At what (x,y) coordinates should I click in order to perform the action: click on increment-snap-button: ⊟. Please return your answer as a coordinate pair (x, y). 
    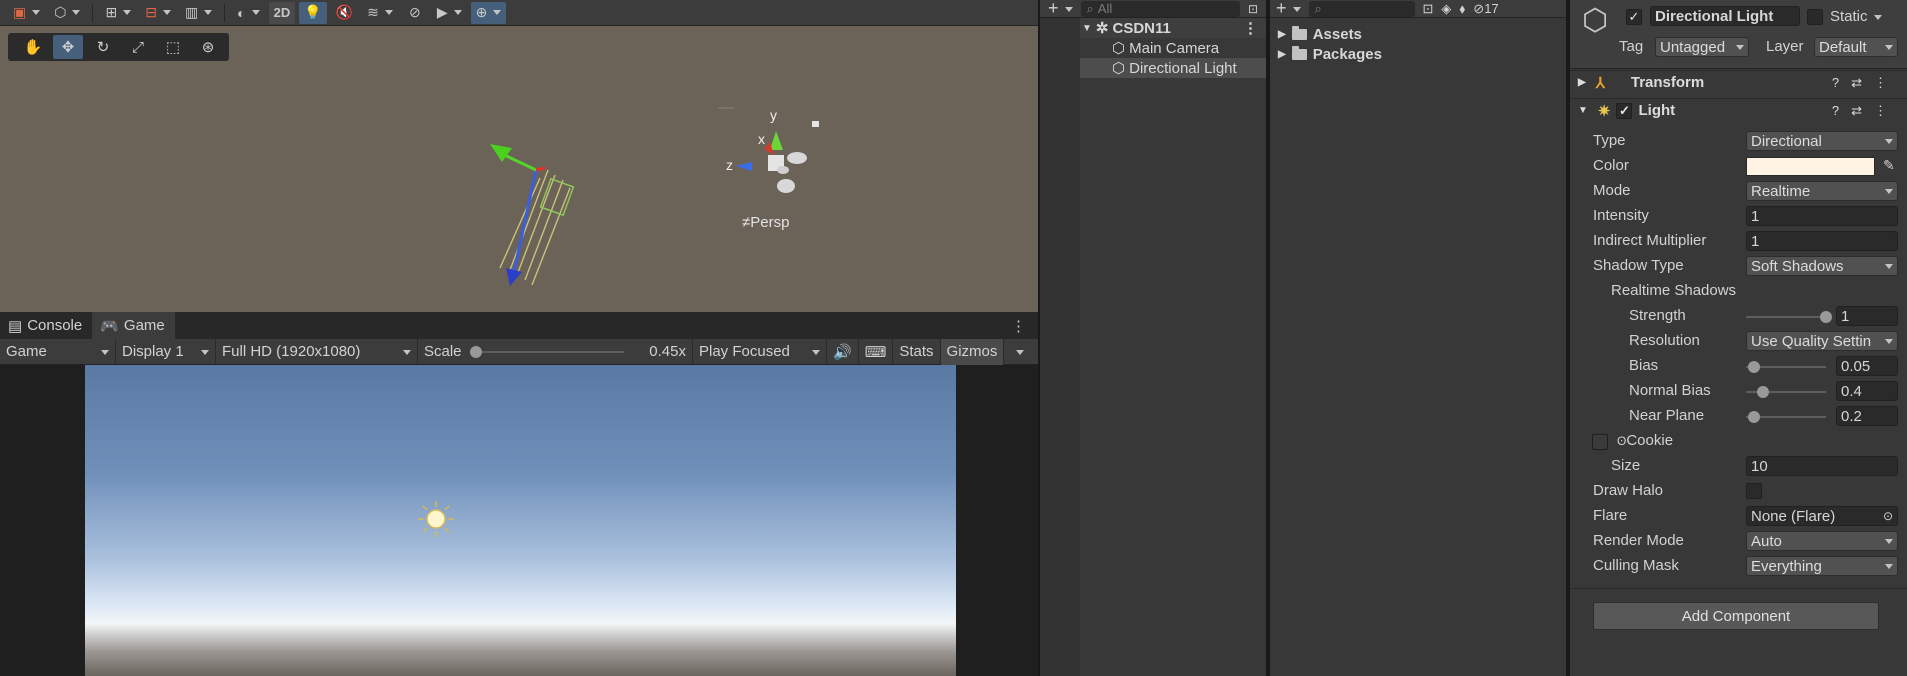
    Looking at the image, I should click on (158, 13).